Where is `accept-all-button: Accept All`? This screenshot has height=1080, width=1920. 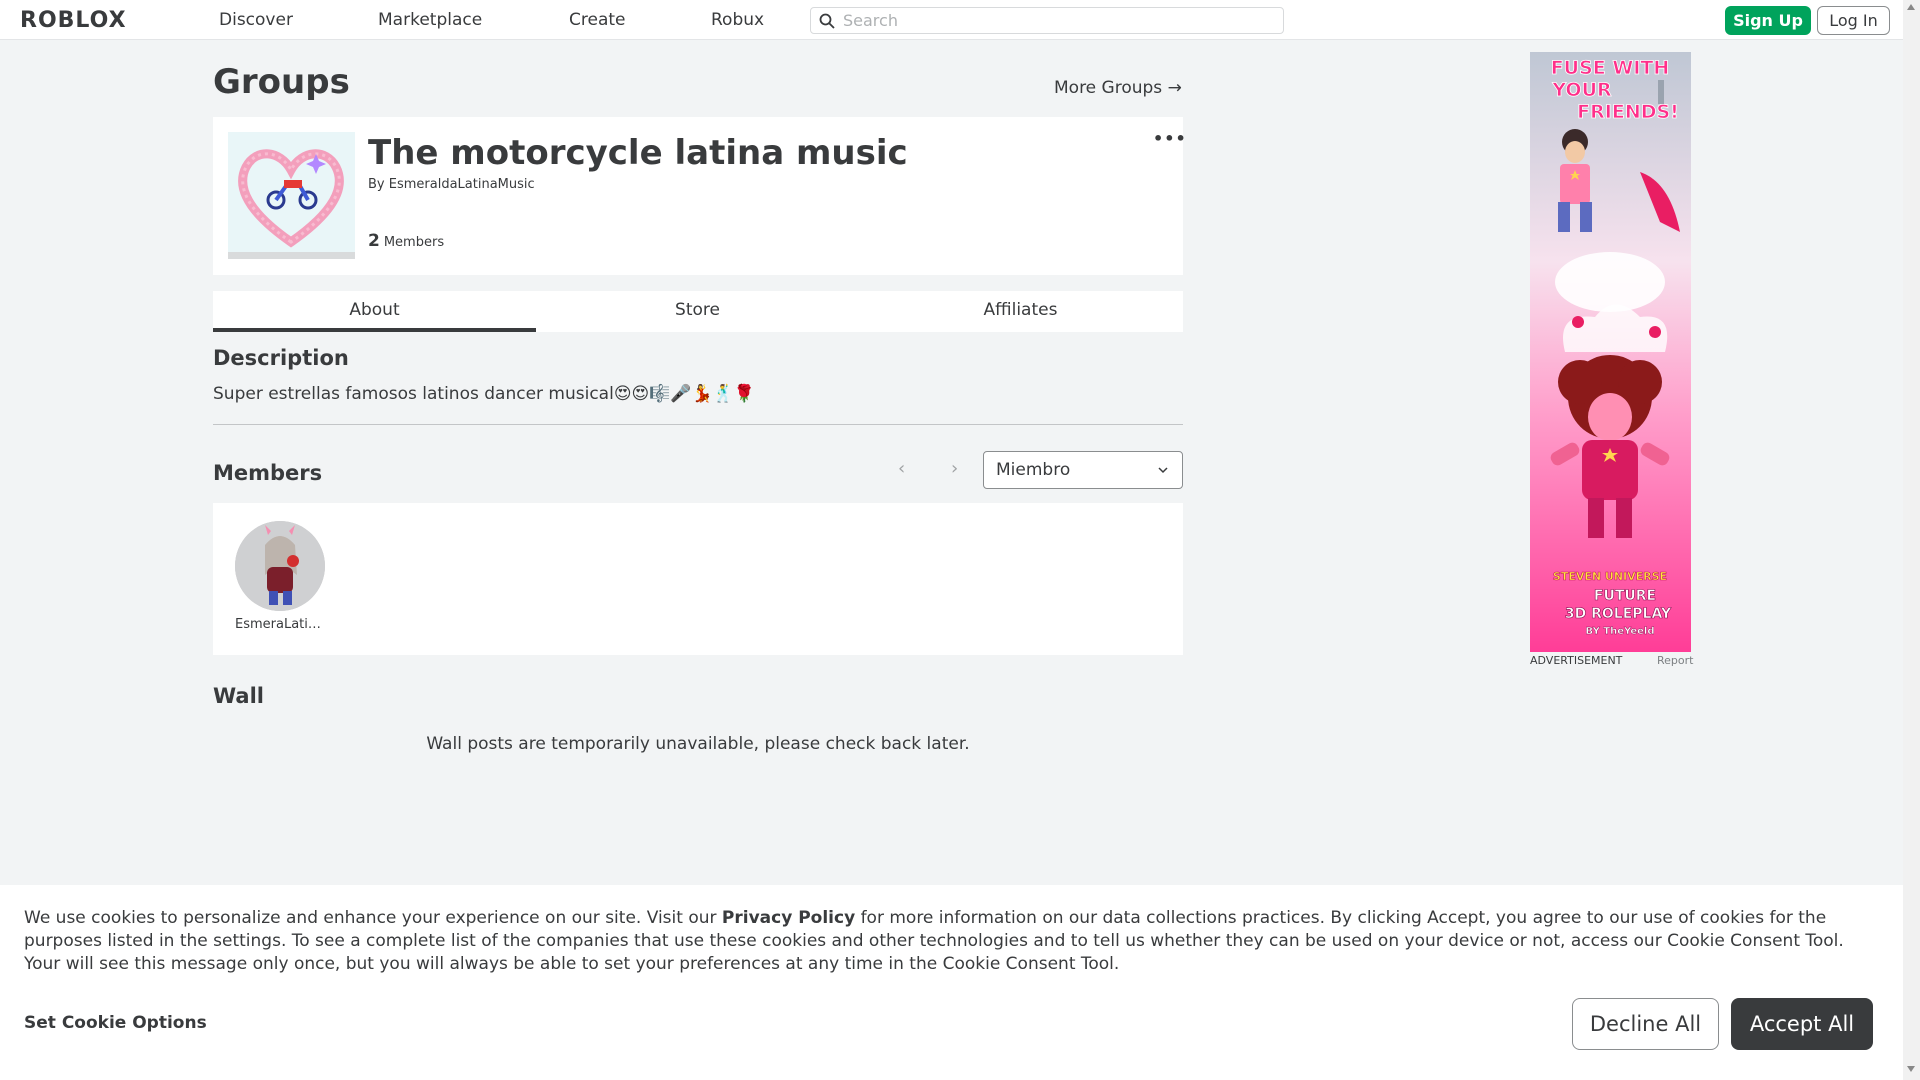
accept-all-button: Accept All is located at coordinates (1802, 1024).